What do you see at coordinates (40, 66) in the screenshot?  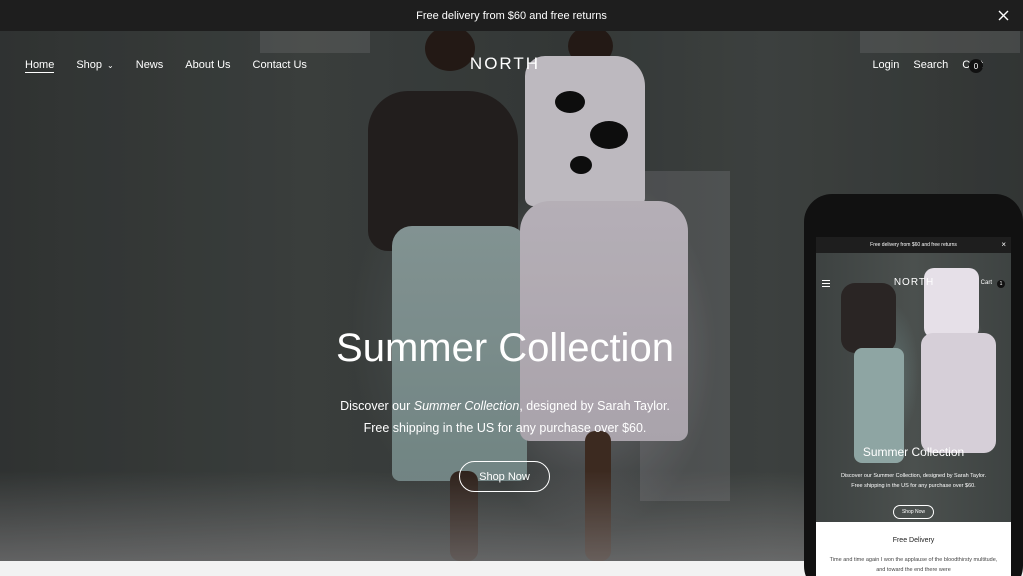 I see `nav-home: Home` at bounding box center [40, 66].